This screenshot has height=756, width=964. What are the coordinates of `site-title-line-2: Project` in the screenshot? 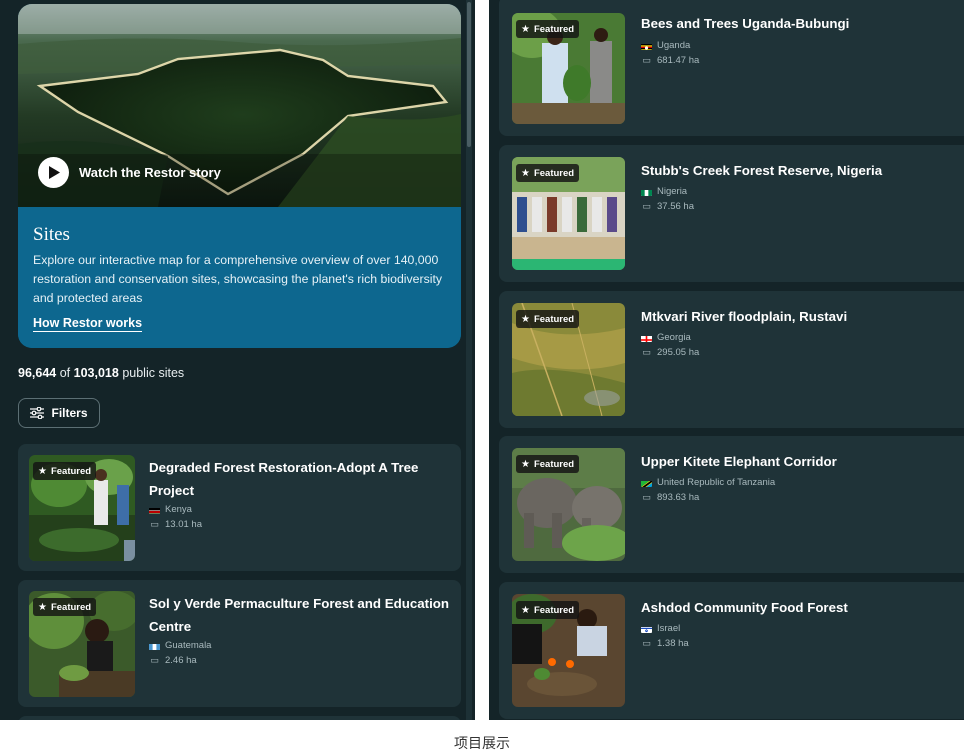 It's located at (172, 490).